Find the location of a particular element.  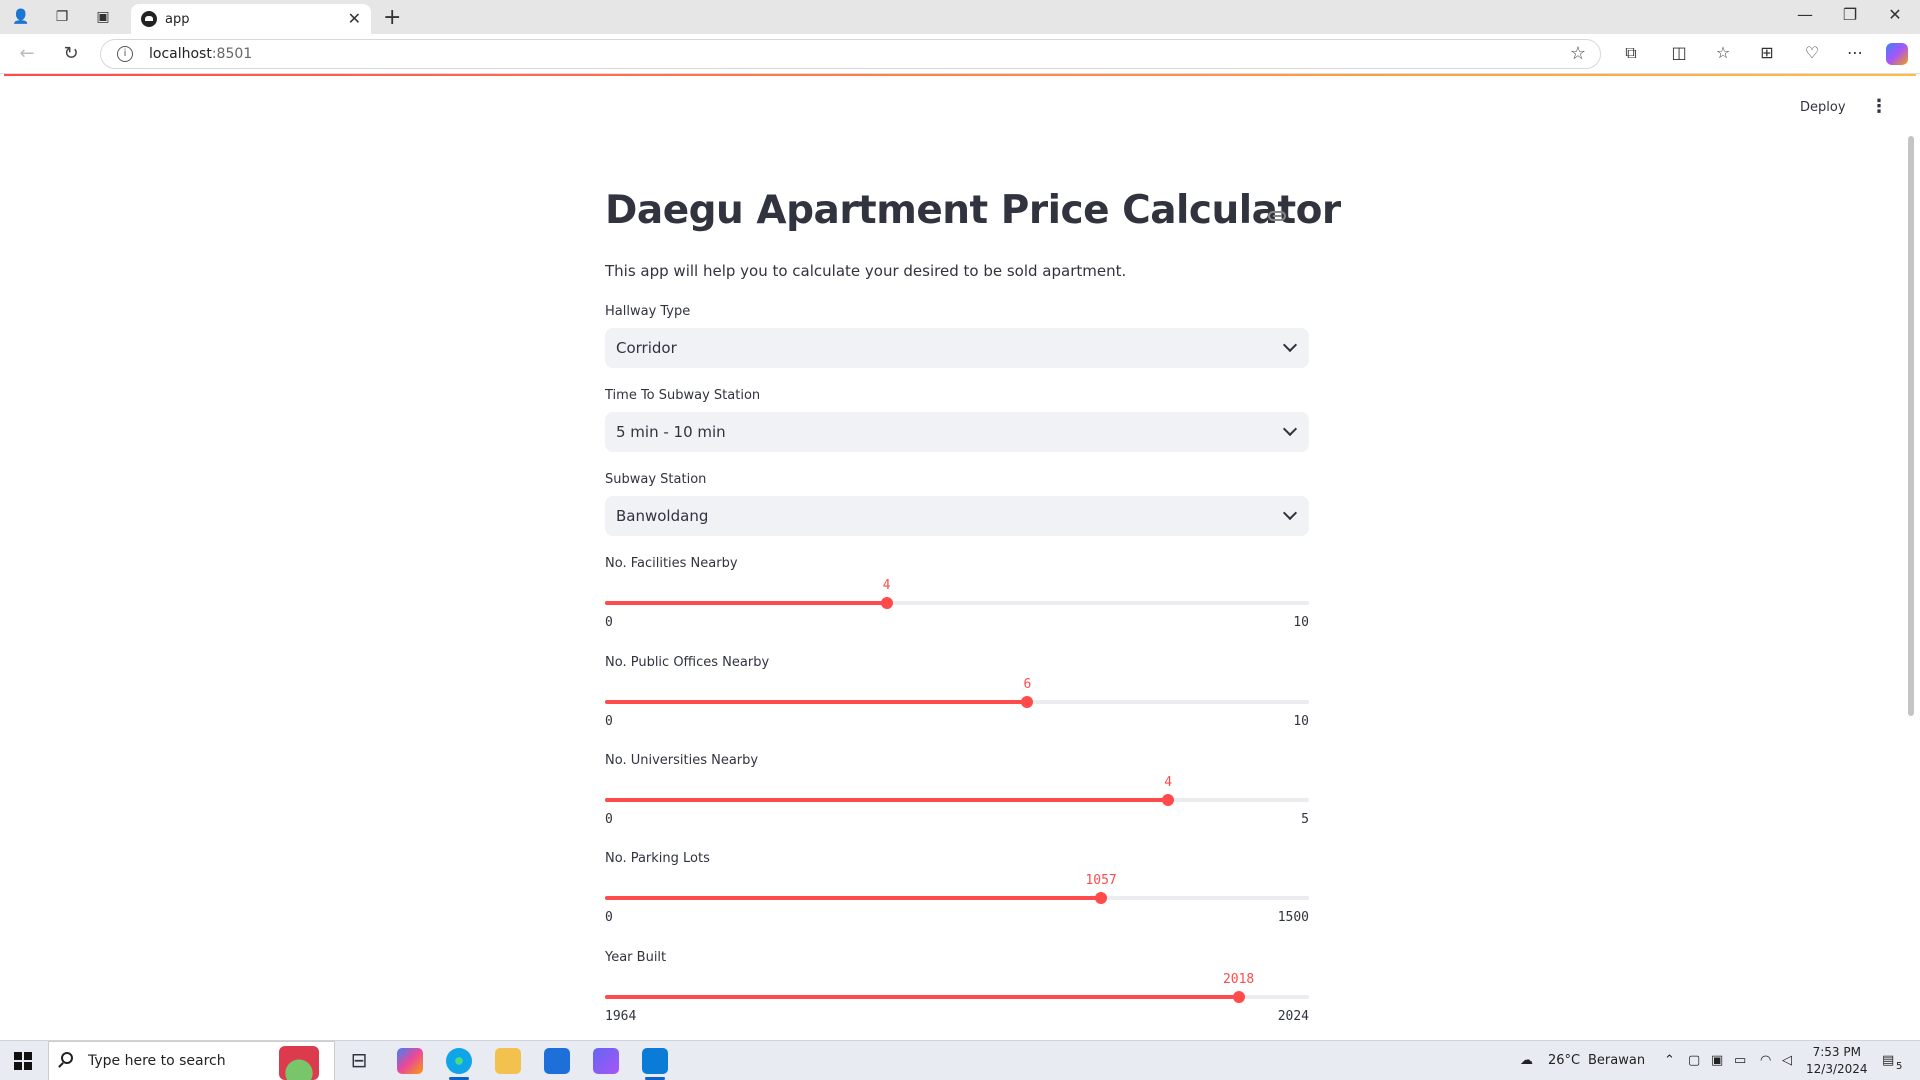

year-built-slider: 2018 1964 2024 is located at coordinates (957, 1002).